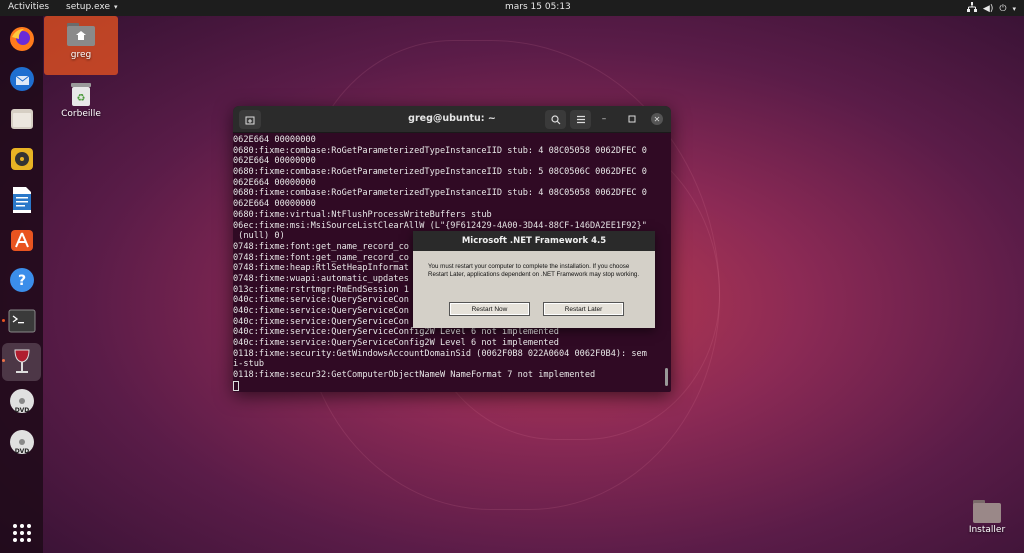 This screenshot has height=553, width=1024. I want to click on trash-icon: ♻, so click(81, 94).